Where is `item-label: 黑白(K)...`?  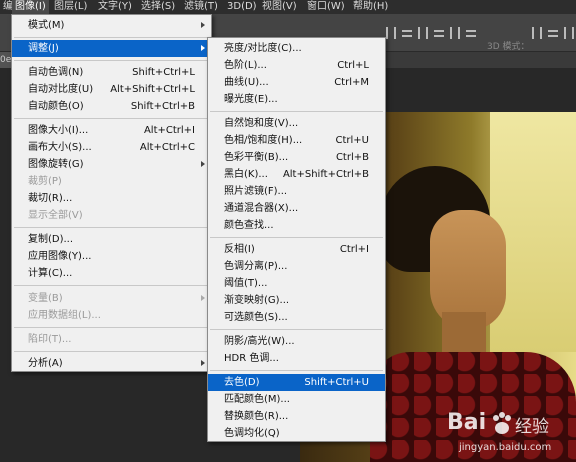 item-label: 黑白(K)... is located at coordinates (246, 174).